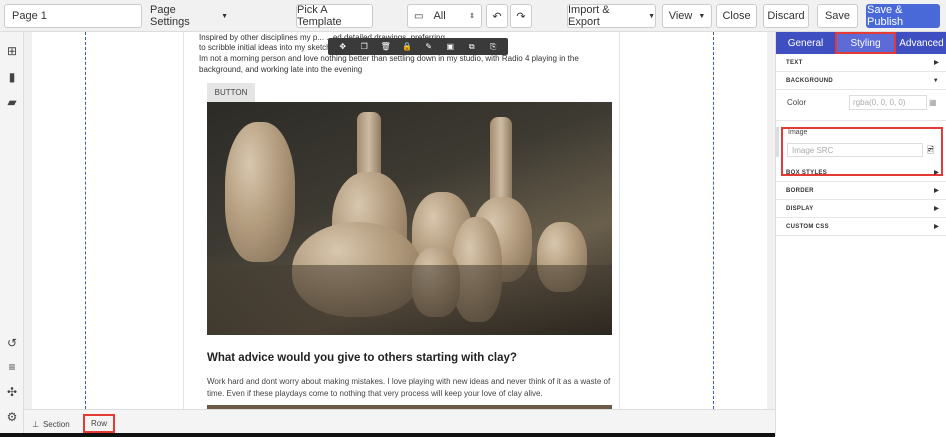 The width and height of the screenshot is (946, 437). I want to click on section-display-label: DISPLAY, so click(800, 208).